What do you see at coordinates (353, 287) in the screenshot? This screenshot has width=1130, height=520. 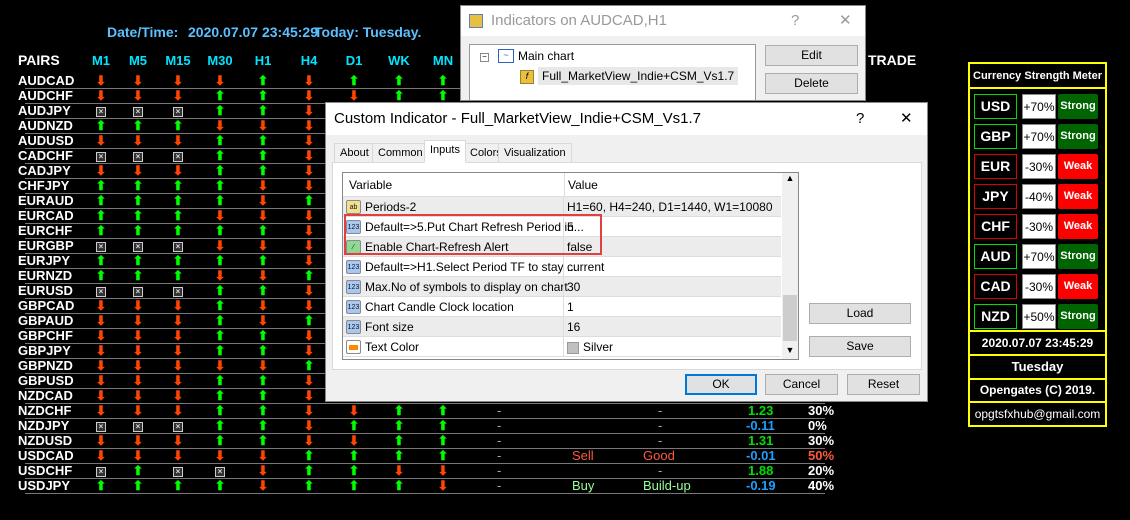 I see `integer-type-icon: 123` at bounding box center [353, 287].